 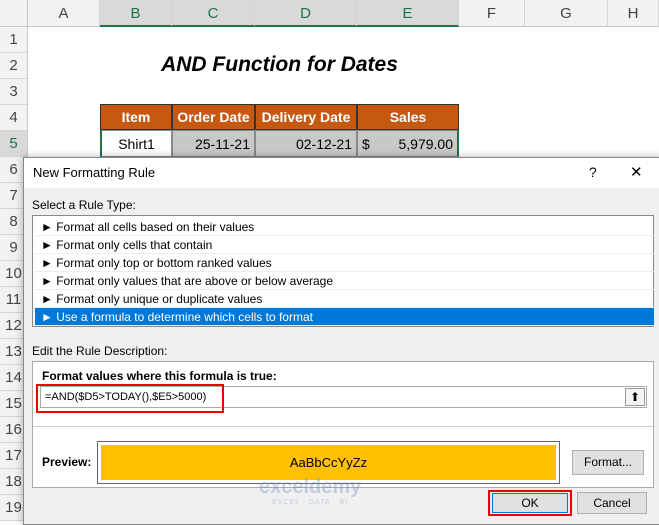 What do you see at coordinates (130, 398) in the screenshot?
I see `formula-highlight-box` at bounding box center [130, 398].